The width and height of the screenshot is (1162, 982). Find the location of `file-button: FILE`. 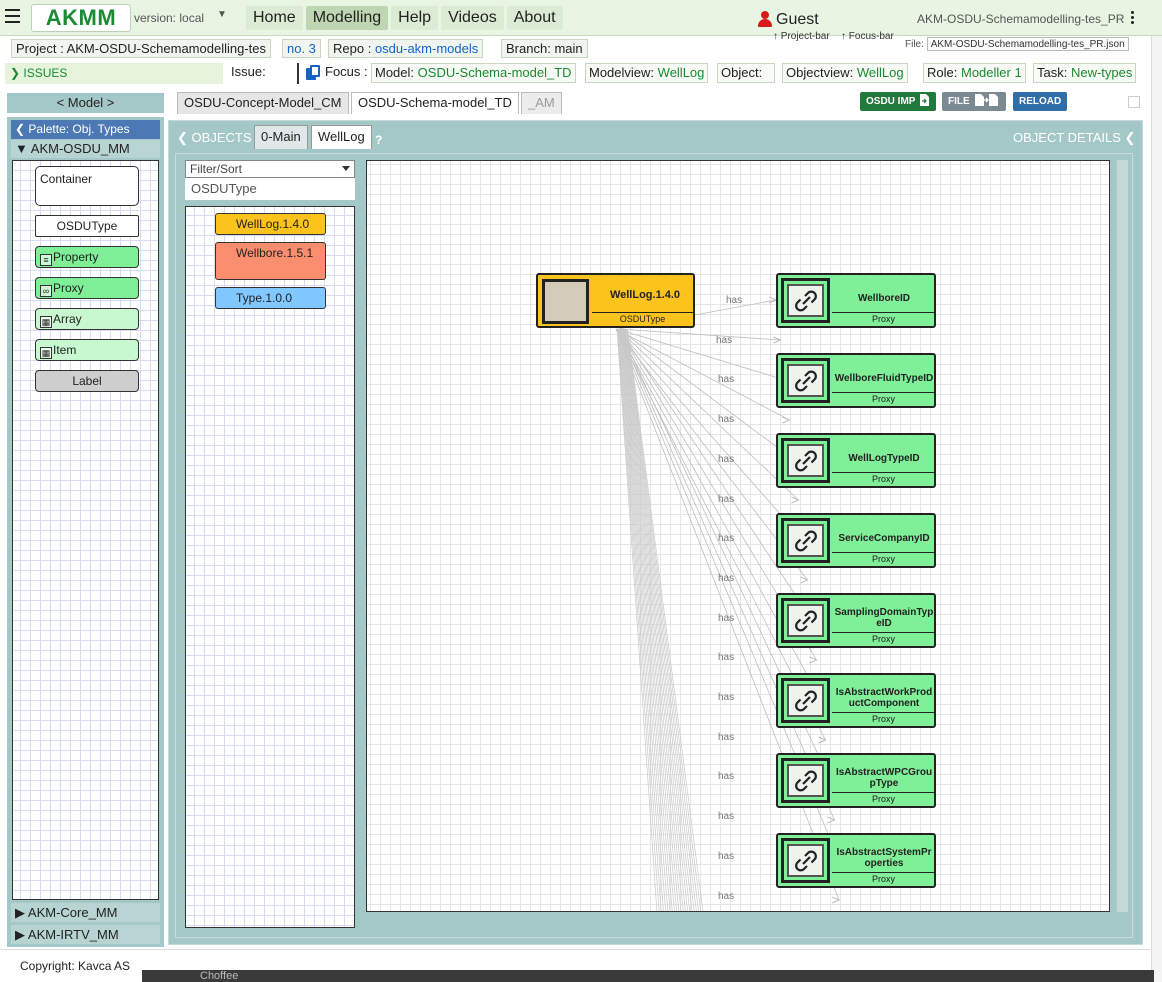

file-button: FILE is located at coordinates (974, 101).